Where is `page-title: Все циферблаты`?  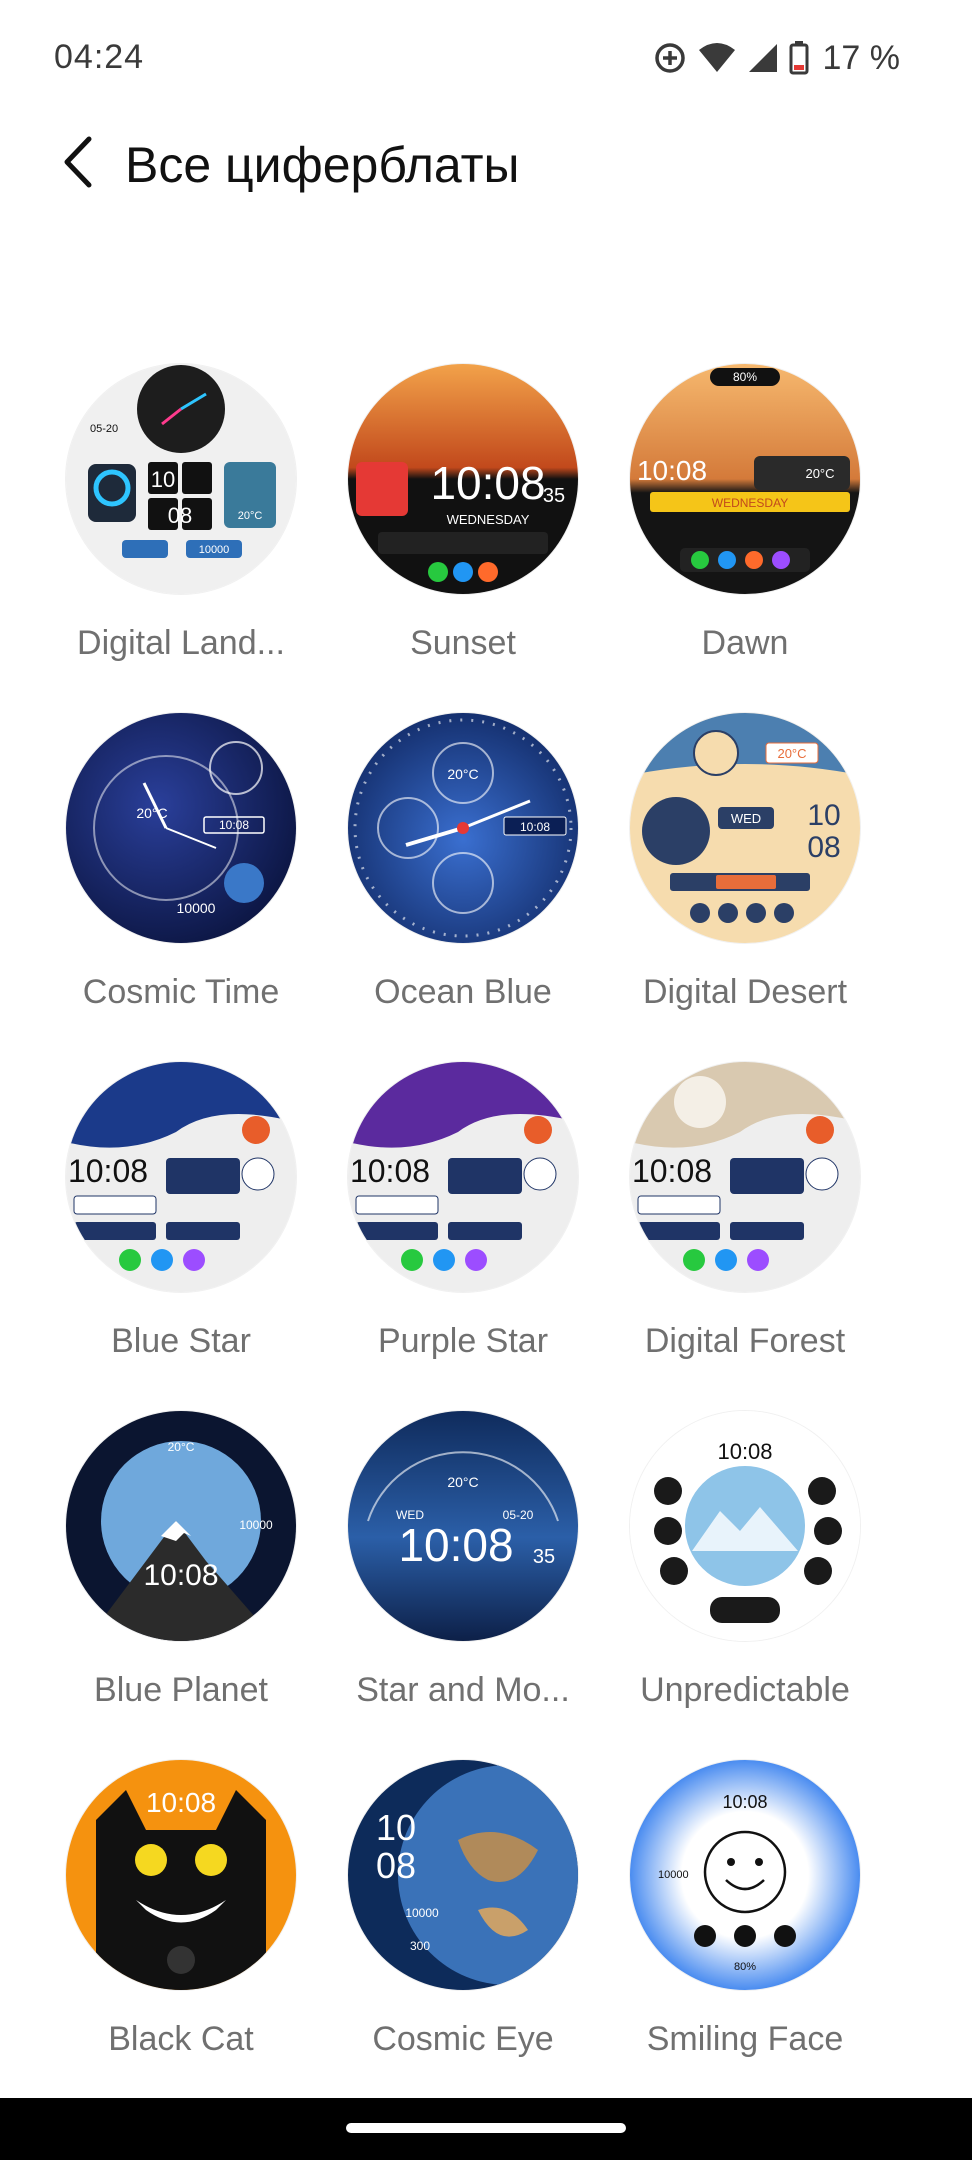 page-title: Все циферблаты is located at coordinates (322, 165).